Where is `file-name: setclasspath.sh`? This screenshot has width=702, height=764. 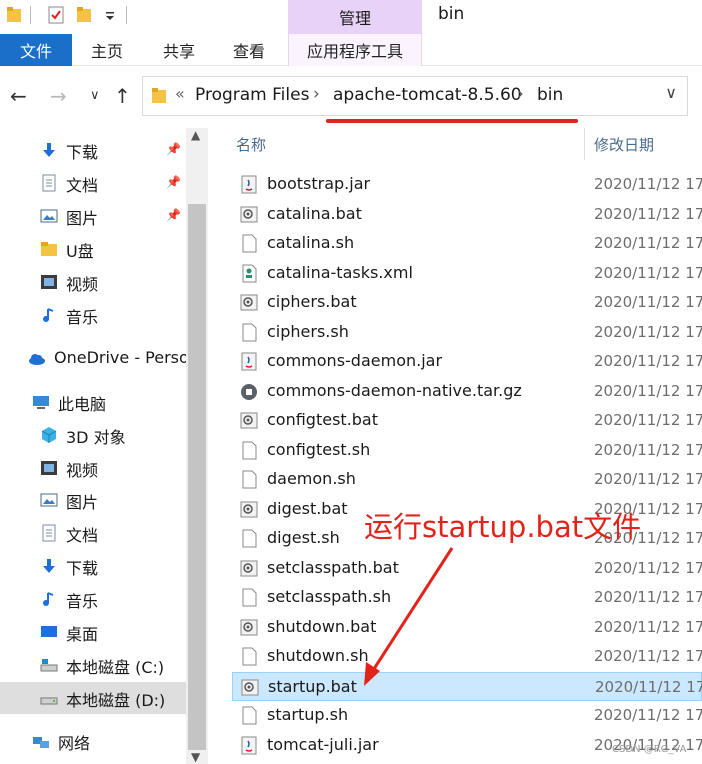 file-name: setclasspath.sh is located at coordinates (329, 596).